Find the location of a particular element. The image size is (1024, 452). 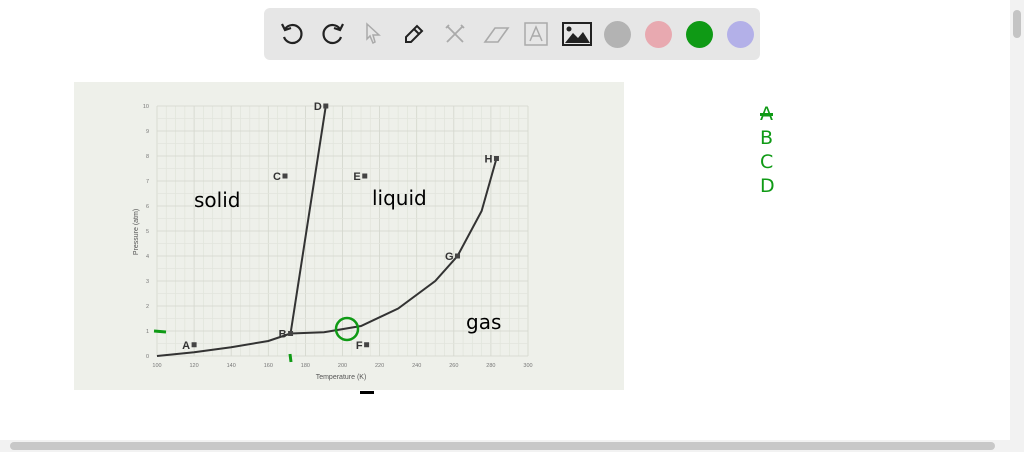

answer-d: D is located at coordinates (767, 186).